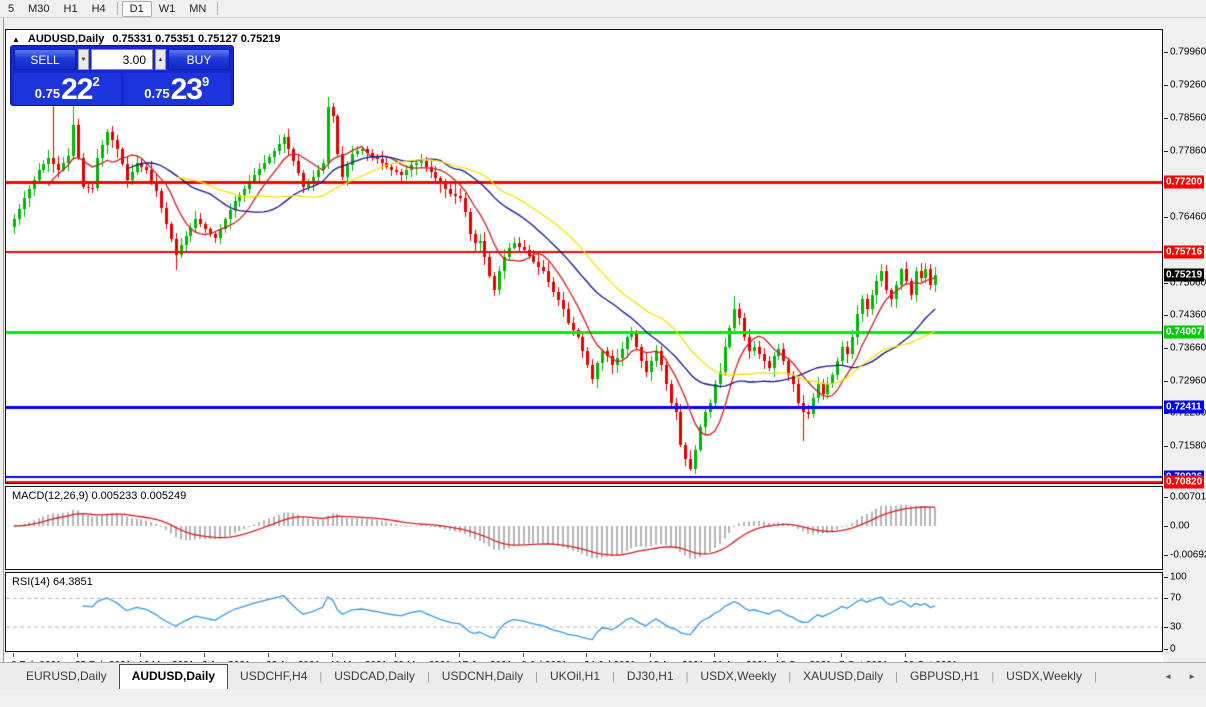  What do you see at coordinates (1178, 577) in the screenshot?
I see `rsi-tick-label: 100` at bounding box center [1178, 577].